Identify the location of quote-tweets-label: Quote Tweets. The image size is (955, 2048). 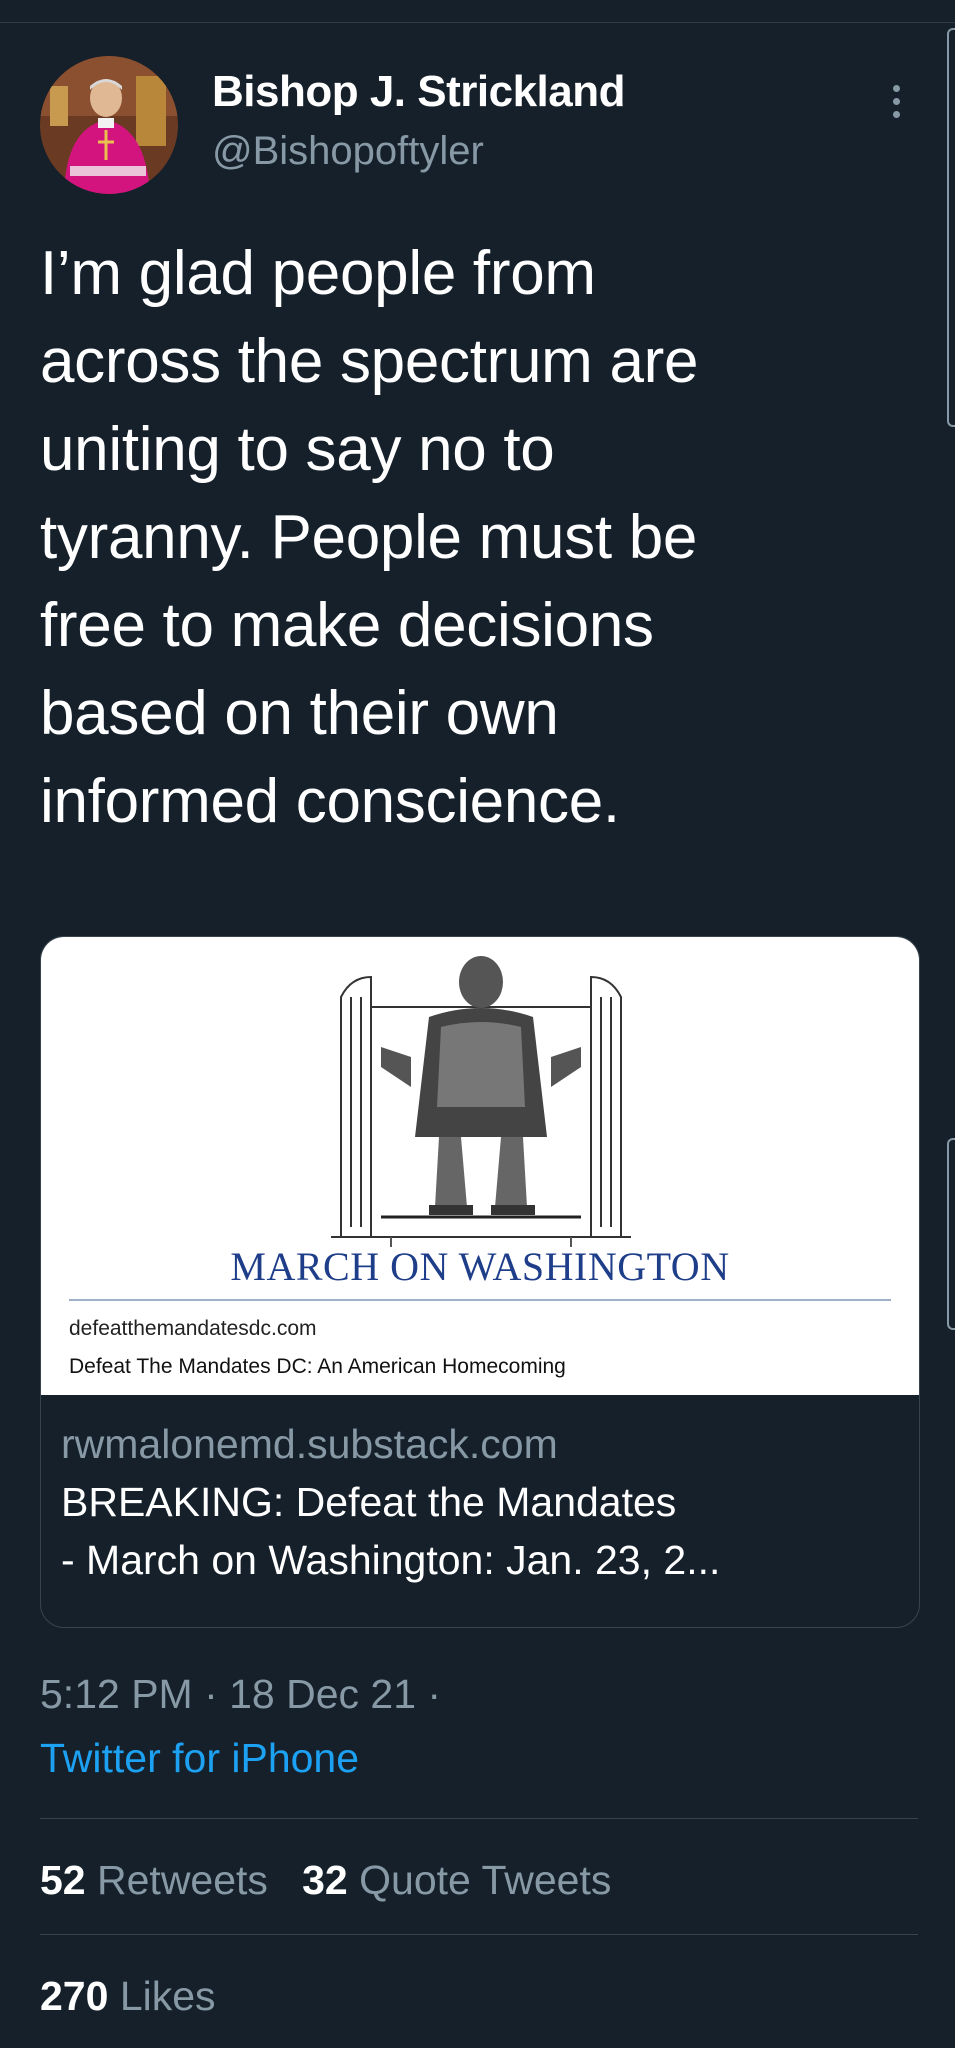
(485, 1880).